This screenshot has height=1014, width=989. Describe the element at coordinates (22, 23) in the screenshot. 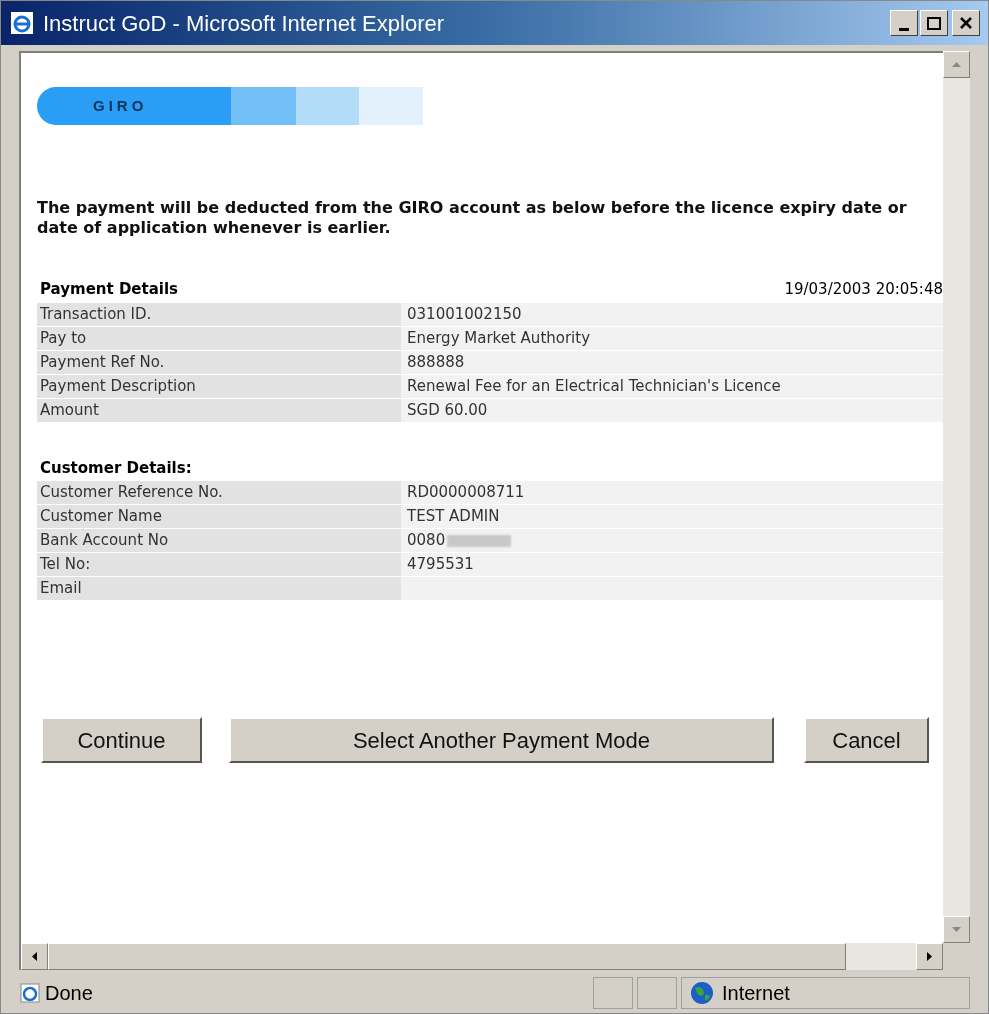

I see `browser-icon` at that location.